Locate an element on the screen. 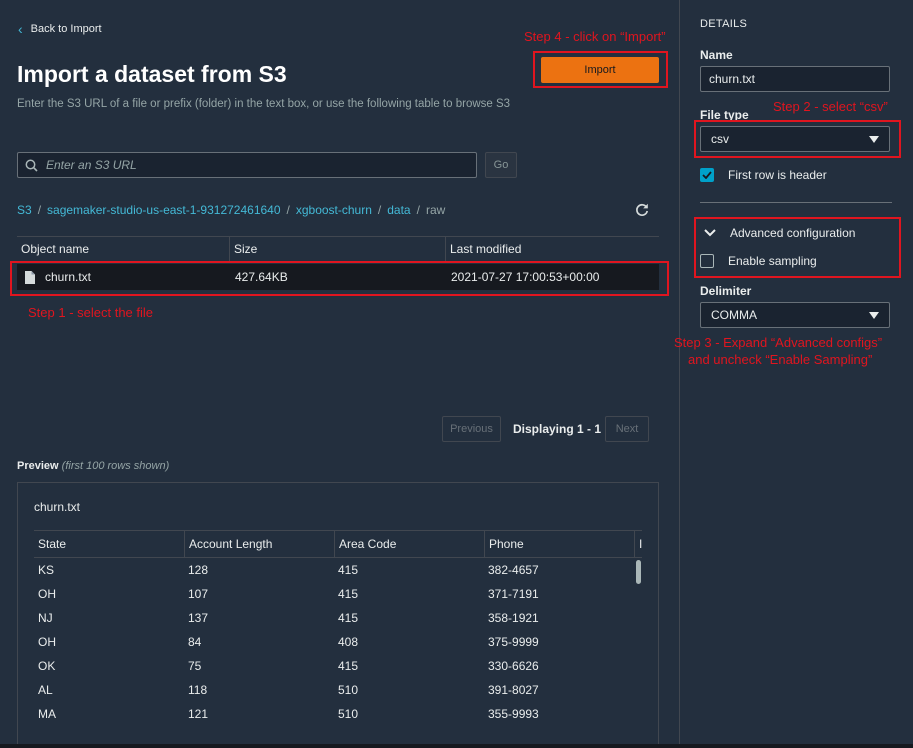 Image resolution: width=913 pixels, height=748 pixels. table-row: OH 84 408 375-9999 is located at coordinates (338, 642).